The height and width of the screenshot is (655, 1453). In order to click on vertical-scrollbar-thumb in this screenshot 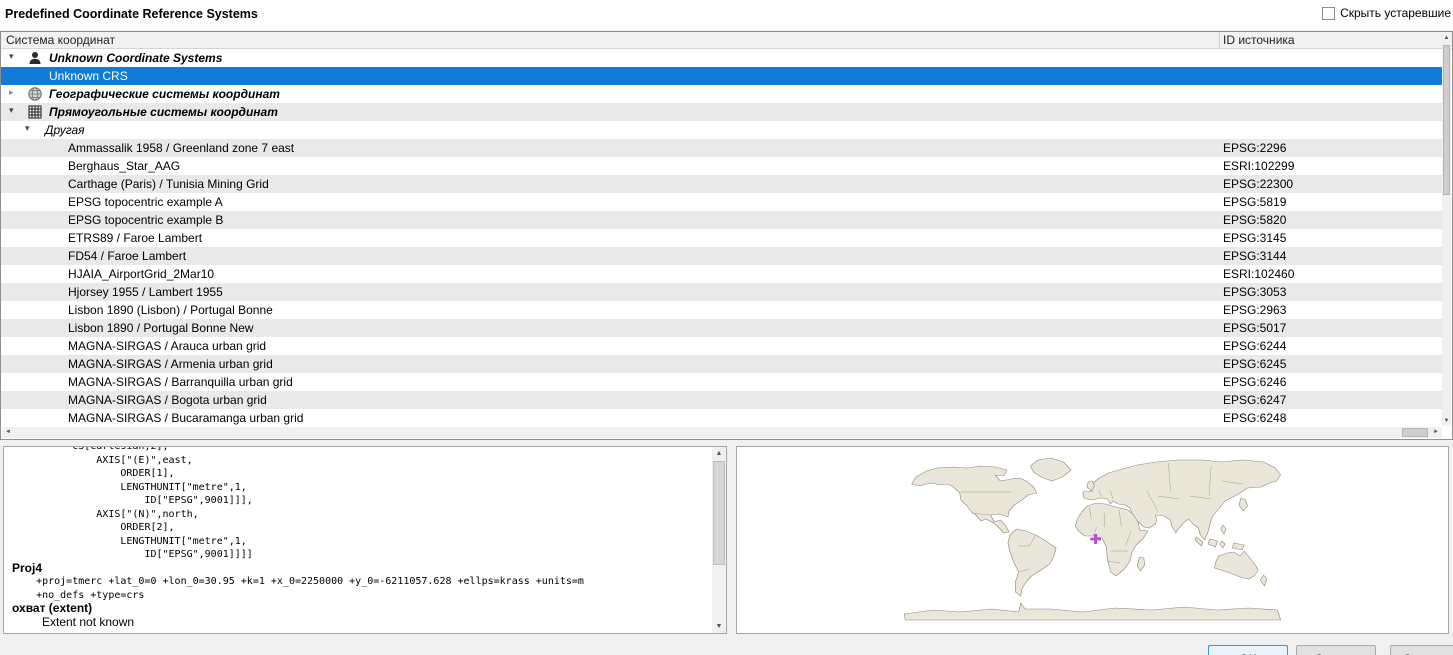, I will do `click(1446, 120)`.